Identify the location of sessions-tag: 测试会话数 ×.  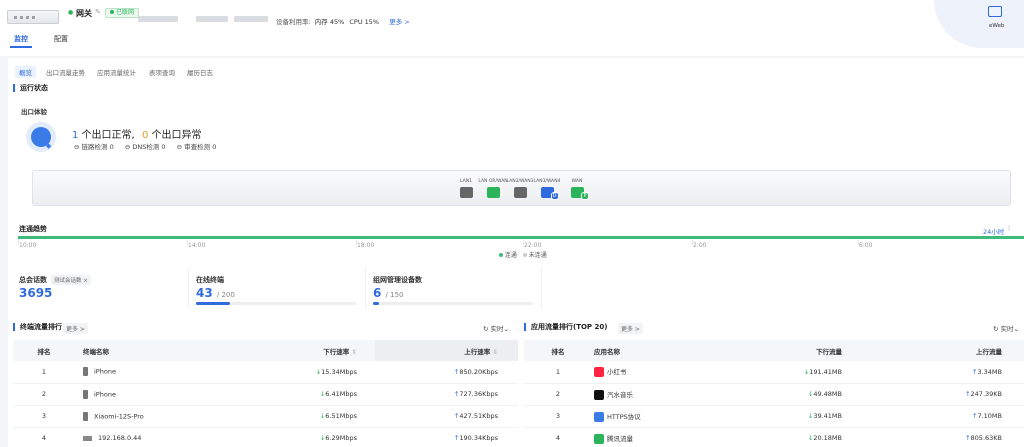
(71, 280).